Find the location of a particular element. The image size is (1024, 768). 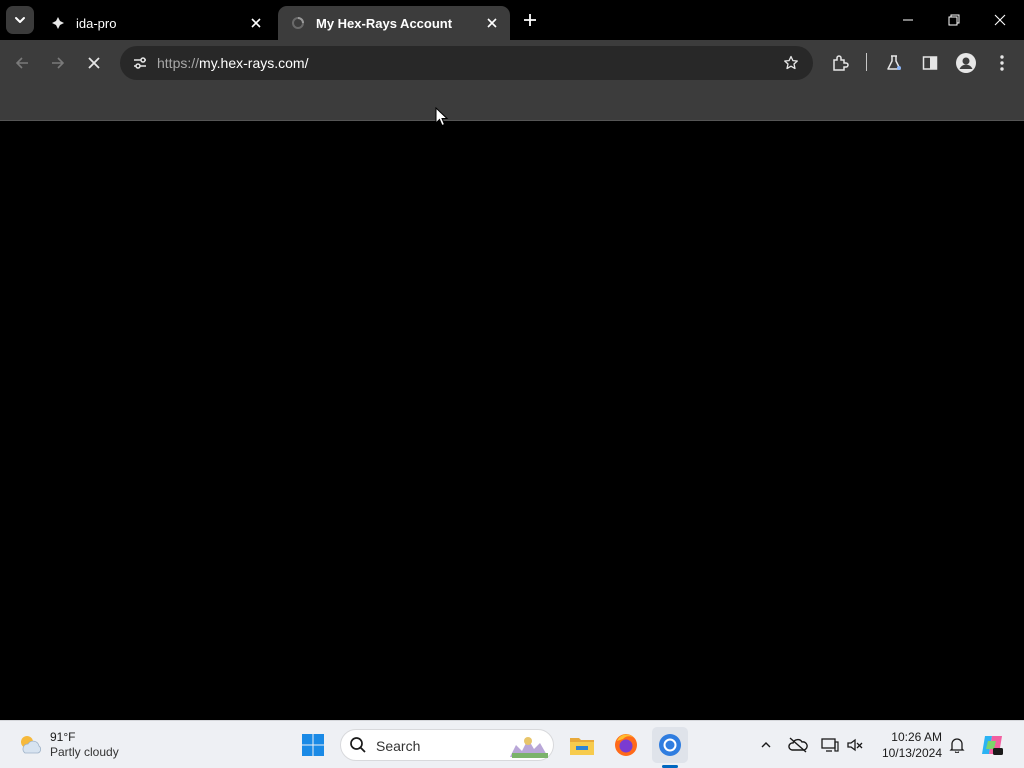

file-explorer-button is located at coordinates (582, 745).